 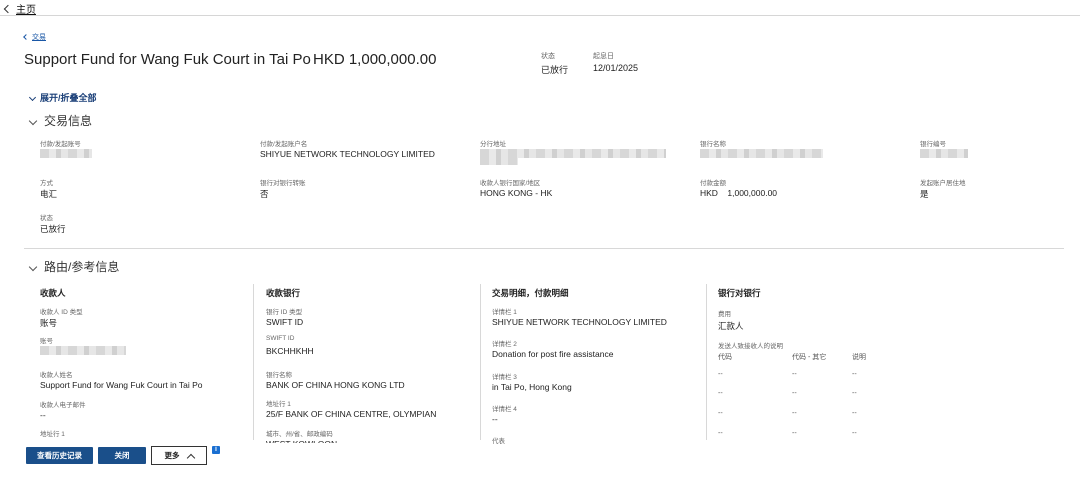 I want to click on bank-to-bank-heading: 银行对银行, so click(x=739, y=293).